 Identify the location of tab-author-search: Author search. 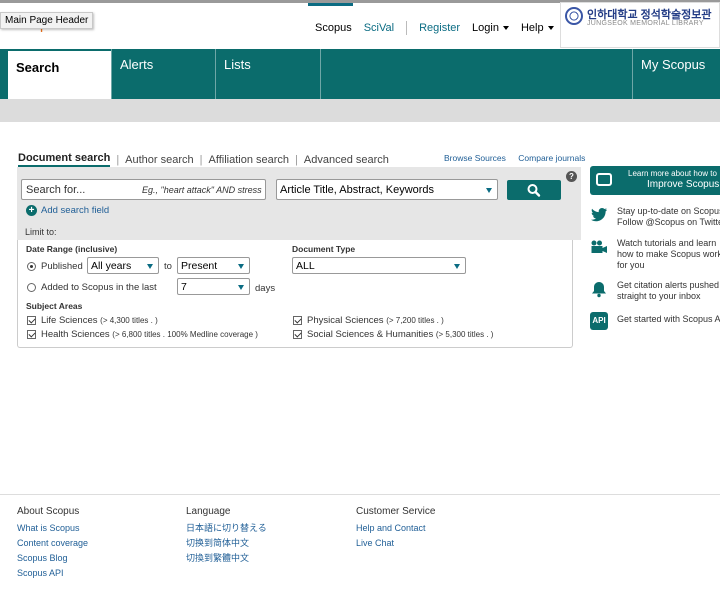
(159, 160).